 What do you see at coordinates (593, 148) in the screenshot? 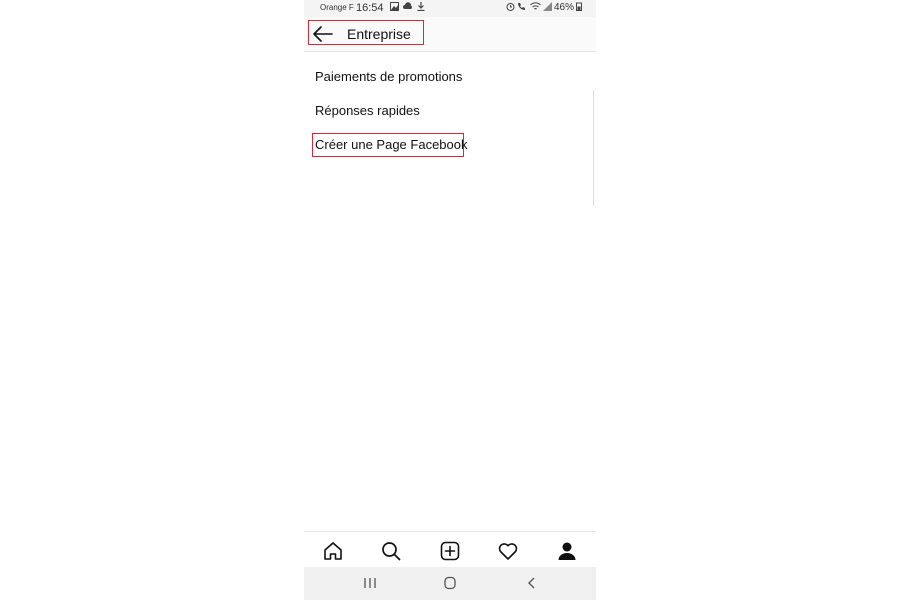
I see `scroll-indicator` at bounding box center [593, 148].